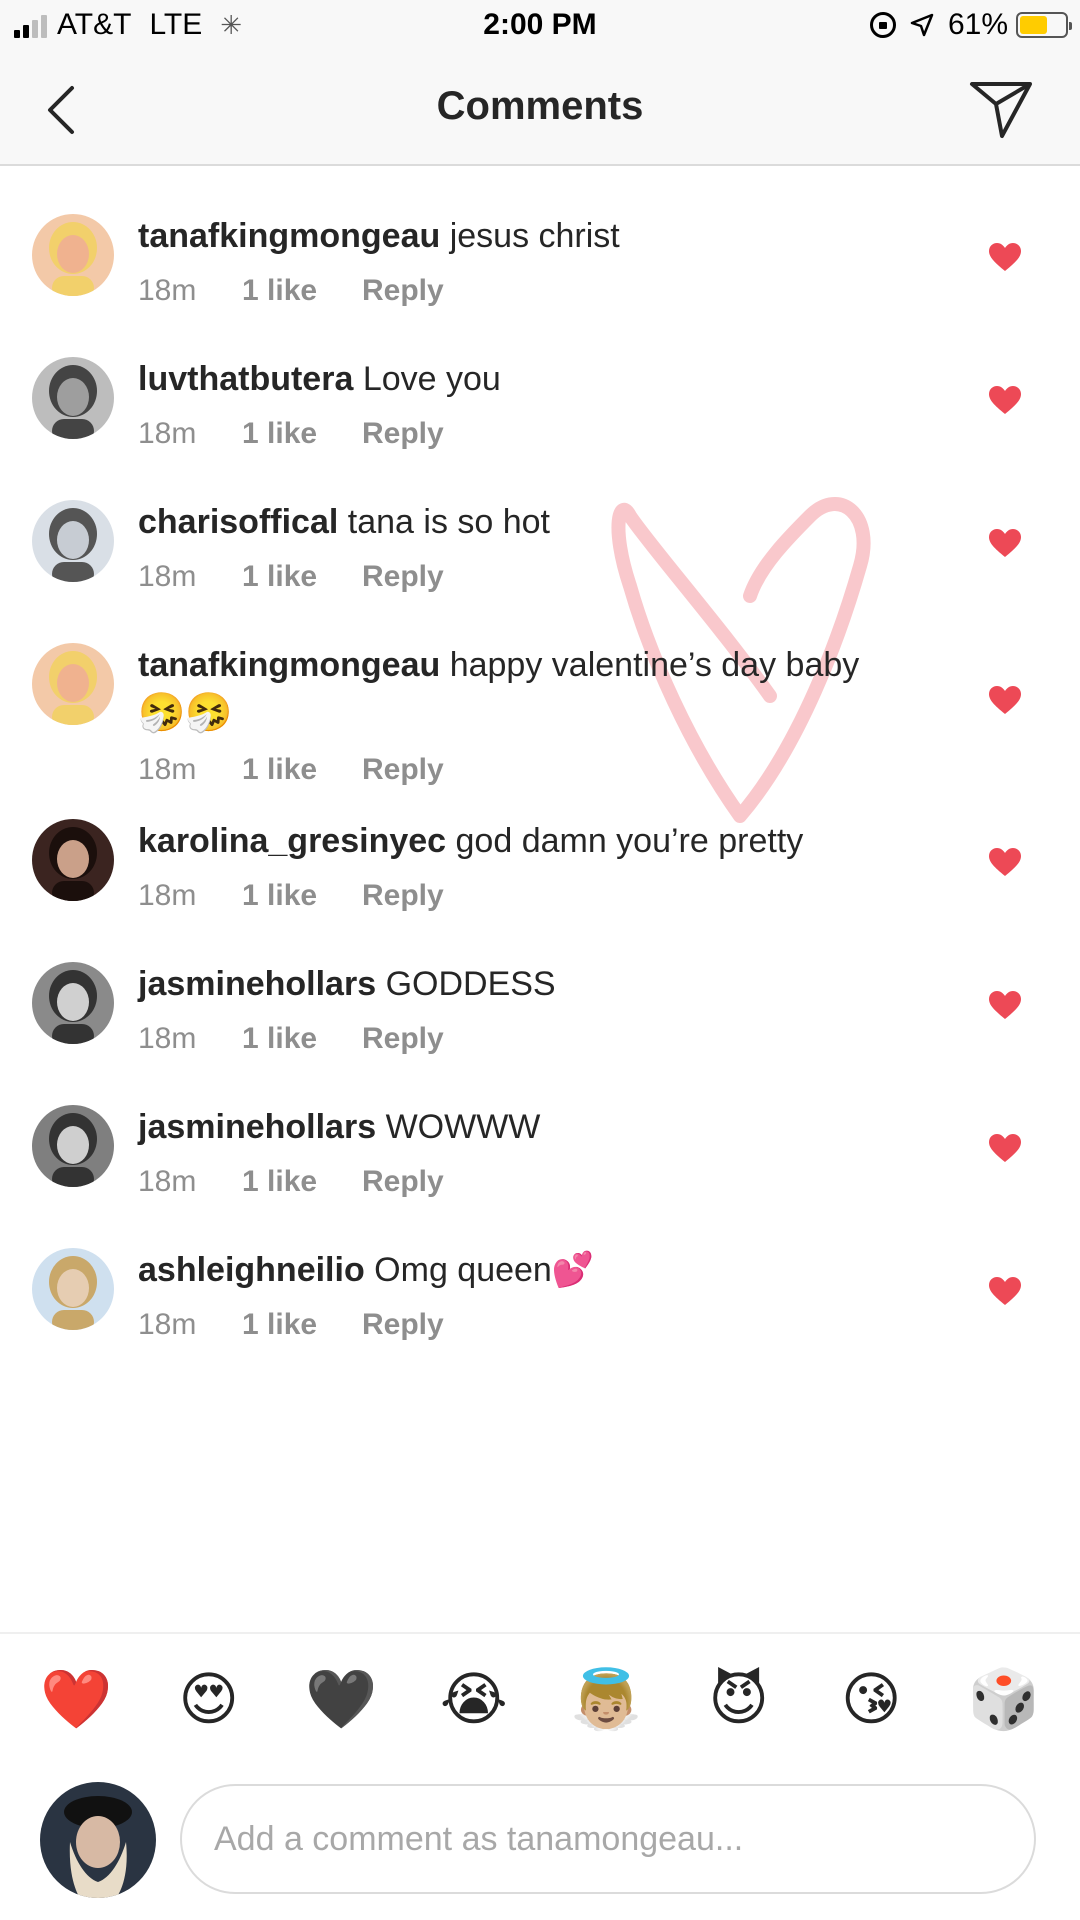 Image resolution: width=1080 pixels, height=1920 pixels. Describe the element at coordinates (882, 25) in the screenshot. I see `orientation-lock-icon` at that location.